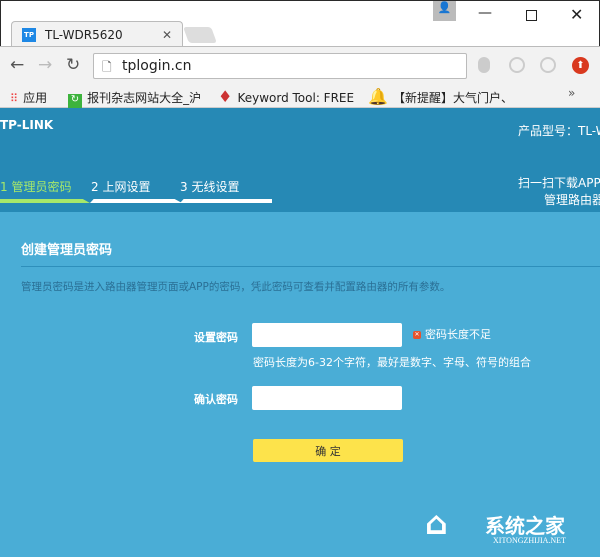 This screenshot has width=600, height=557. Describe the element at coordinates (45, 189) in the screenshot. I see `step-1: 1 管理员密码` at that location.